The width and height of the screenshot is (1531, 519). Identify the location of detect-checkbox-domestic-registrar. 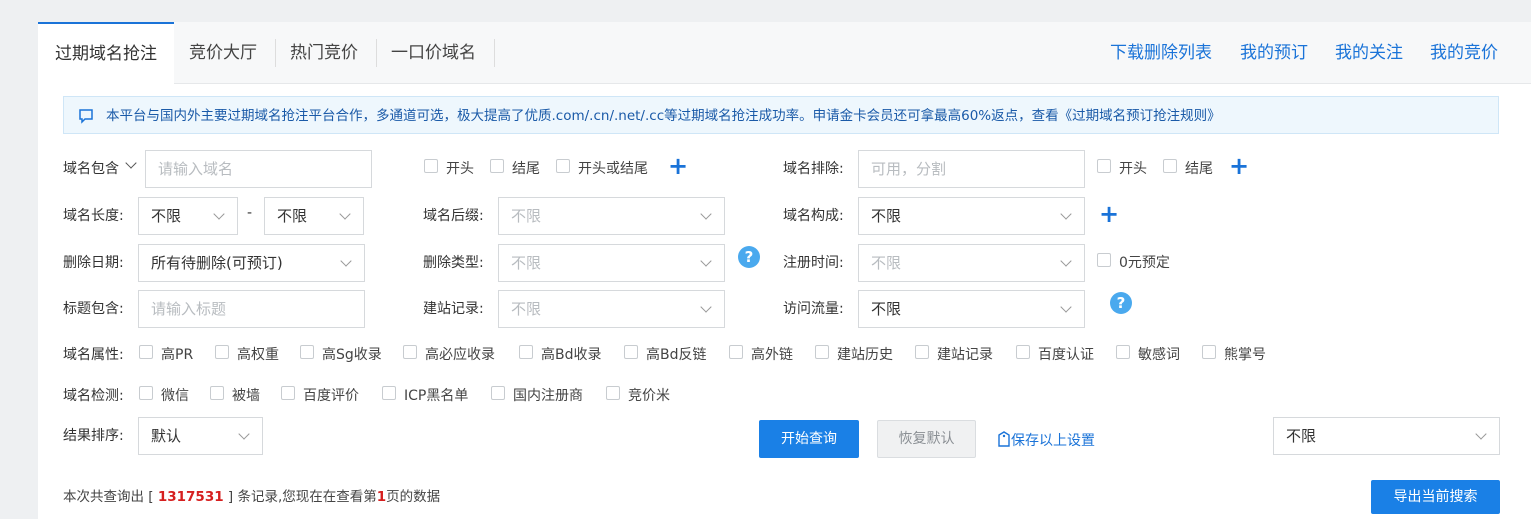
(498, 393).